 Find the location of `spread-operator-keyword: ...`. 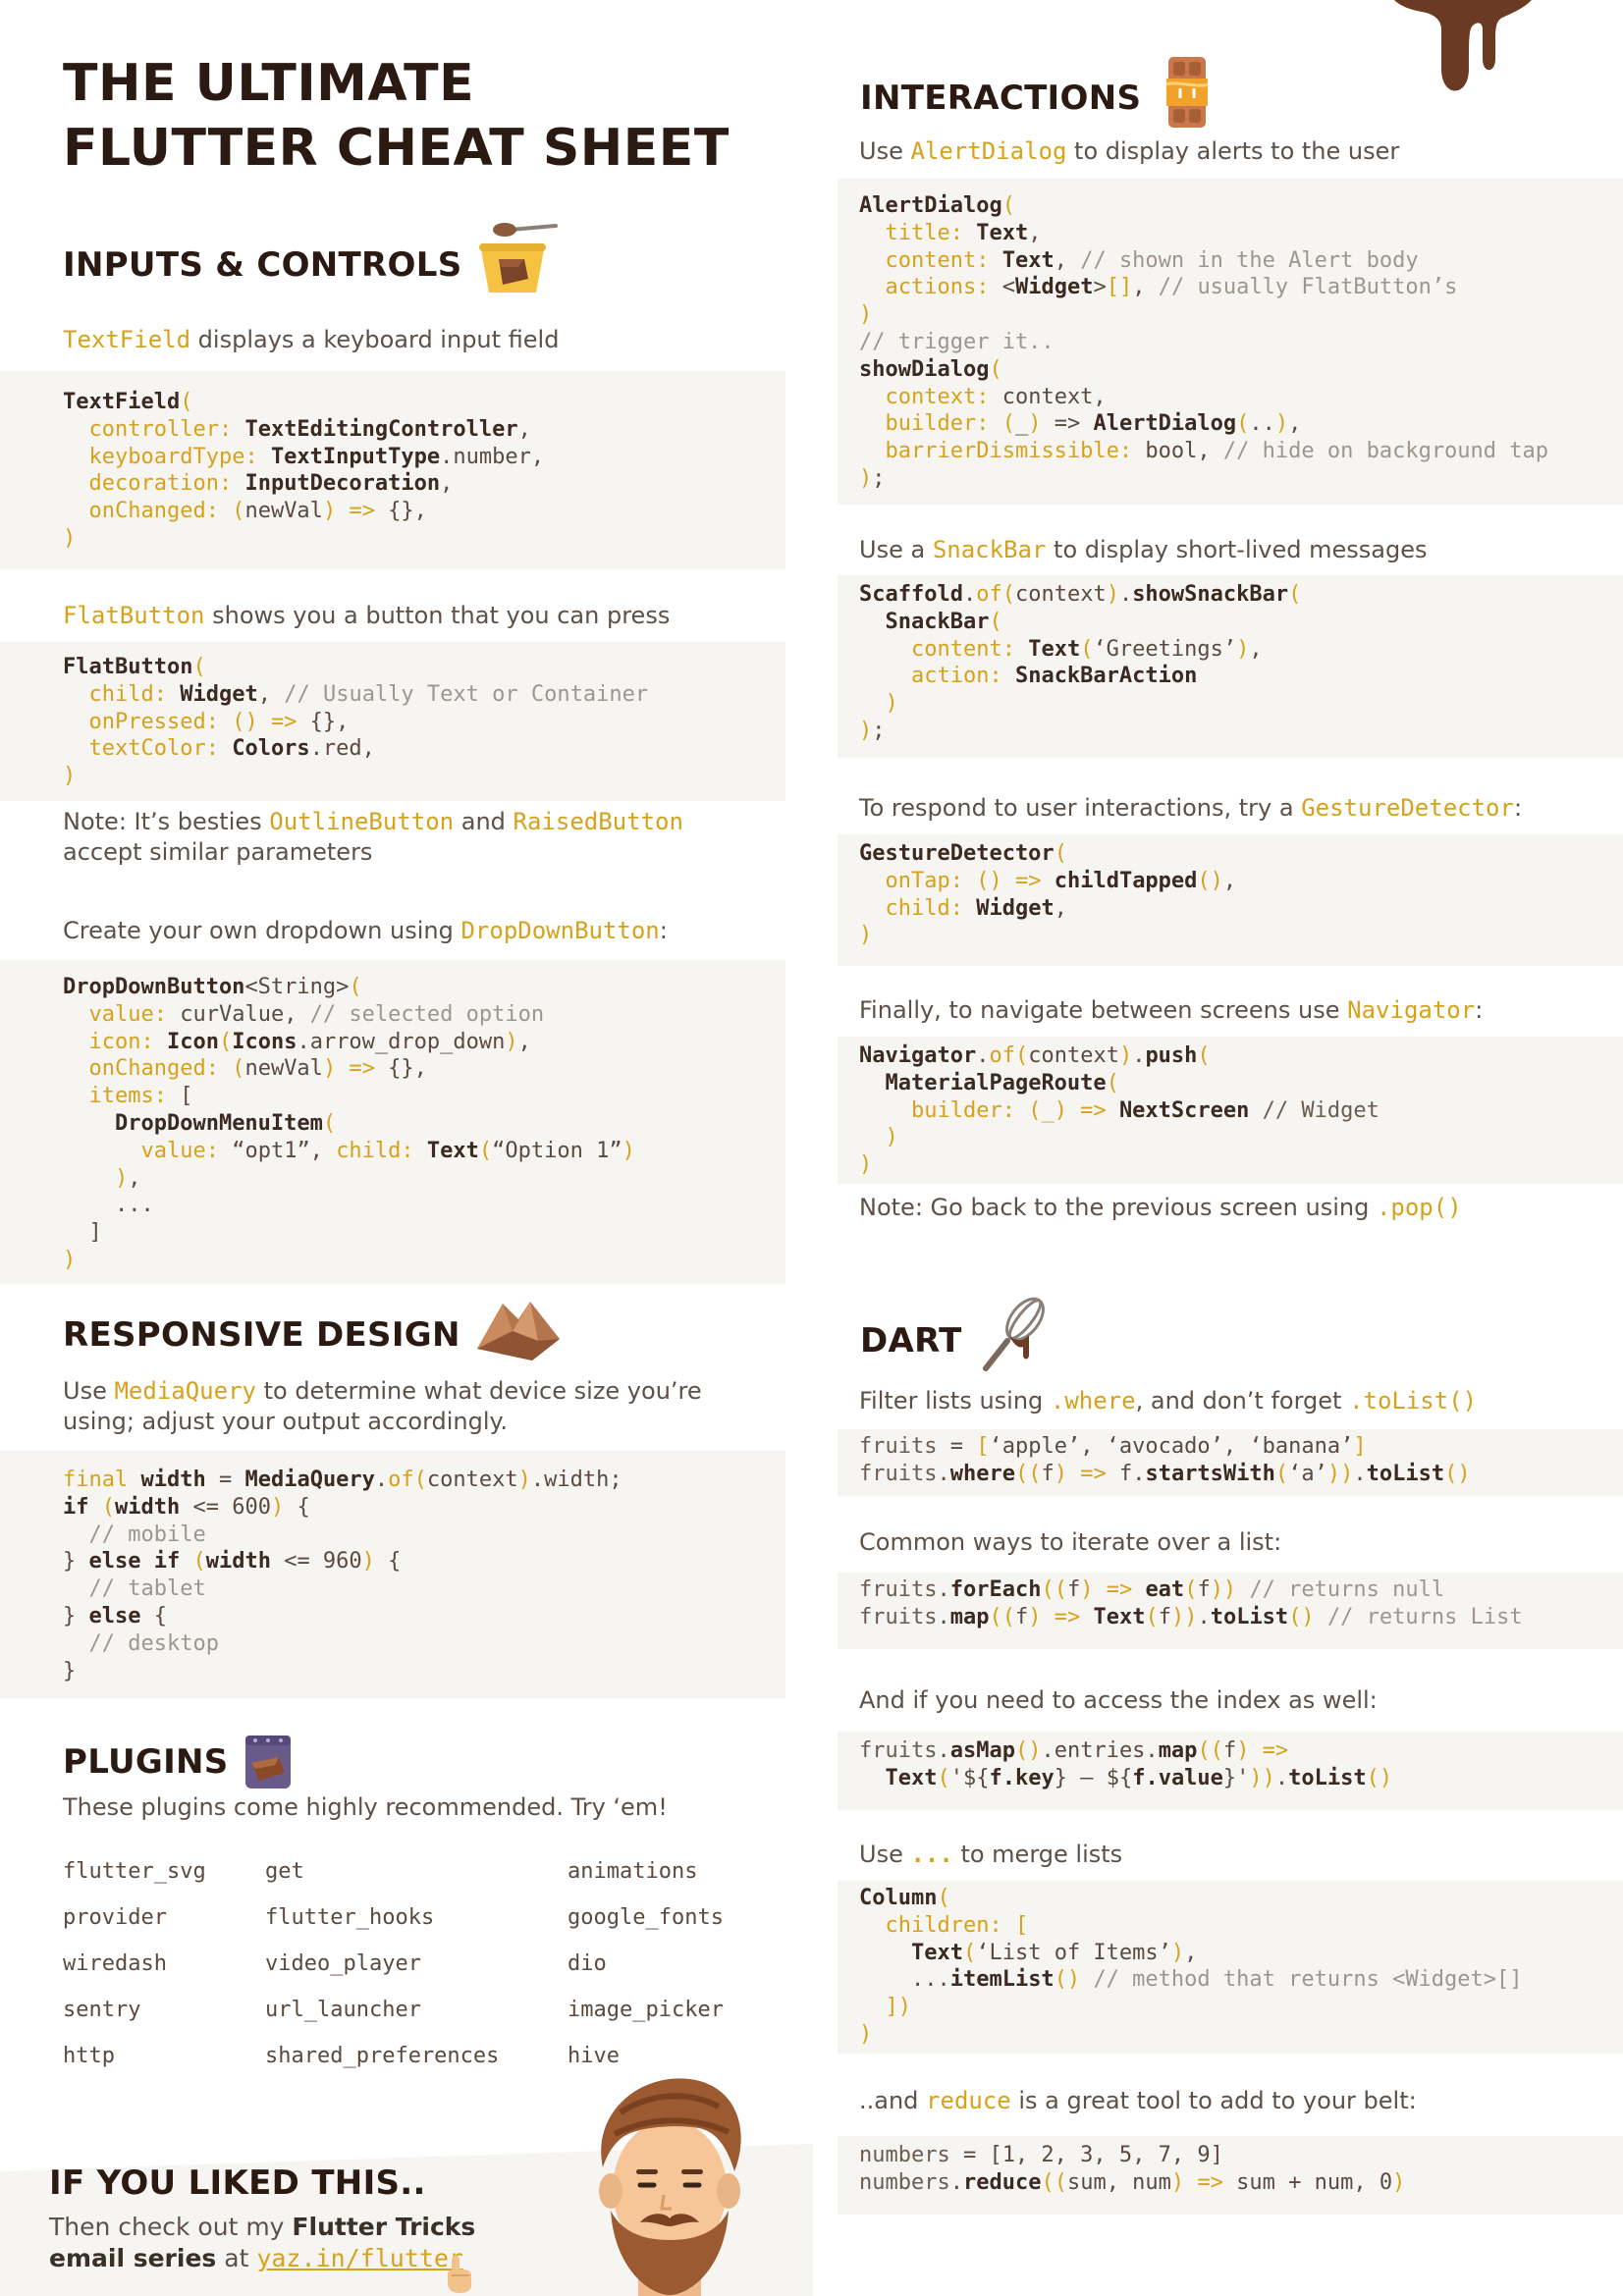

spread-operator-keyword: ... is located at coordinates (931, 1855).